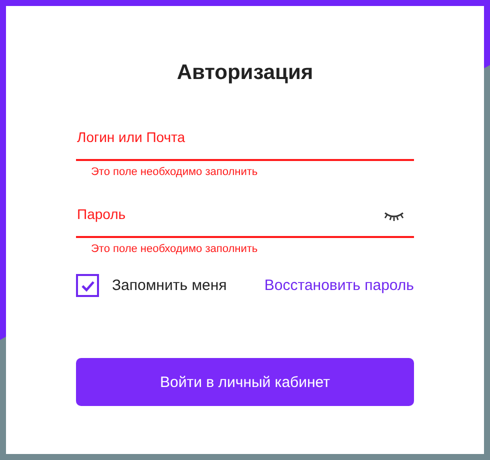  Describe the element at coordinates (245, 382) in the screenshot. I see `login-button: Войти в личный кабинет` at that location.